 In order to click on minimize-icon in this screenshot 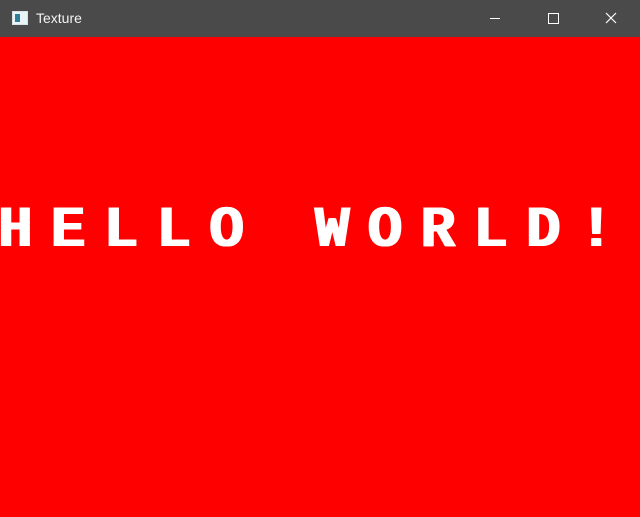, I will do `click(495, 18)`.